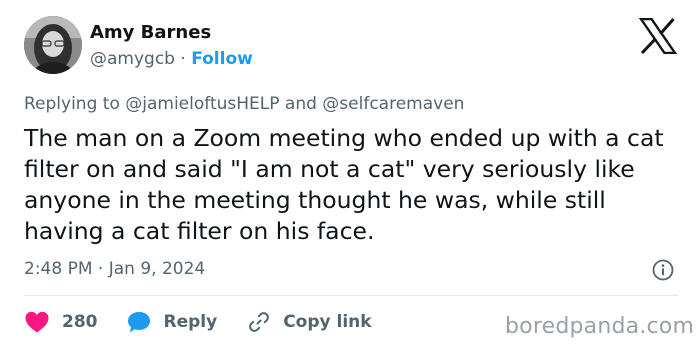  I want to click on author-display-name: Amy Barnes, so click(150, 33).